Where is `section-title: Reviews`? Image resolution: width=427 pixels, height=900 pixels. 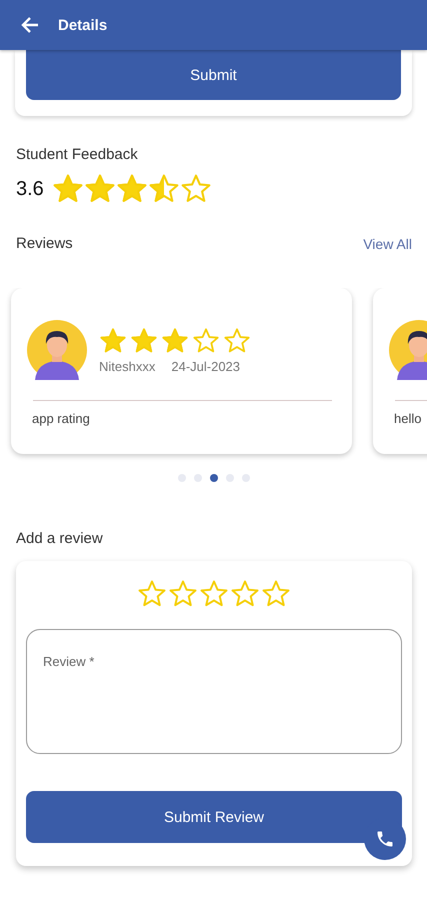 section-title: Reviews is located at coordinates (44, 243).